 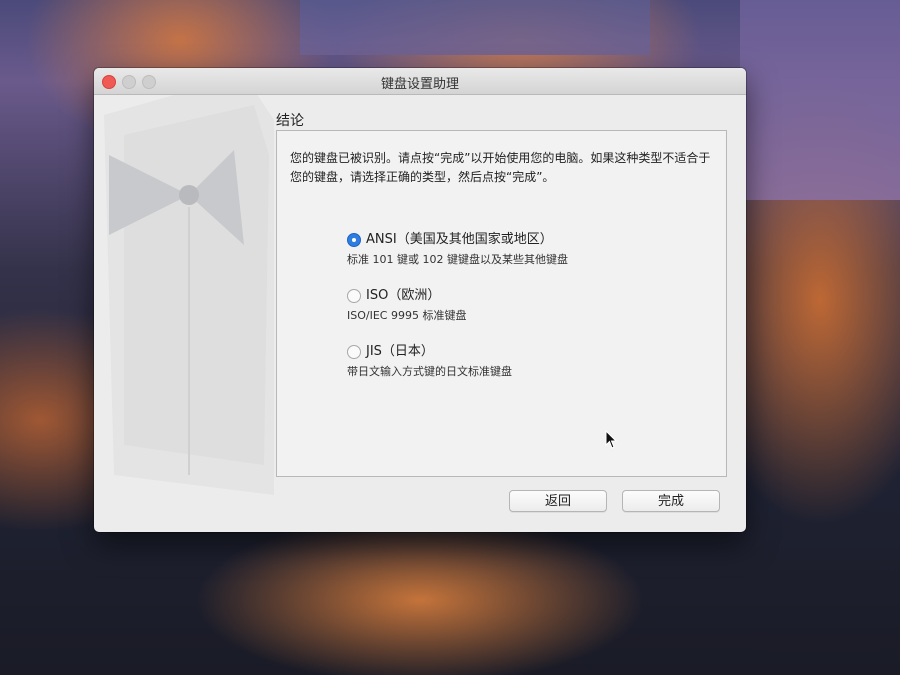 What do you see at coordinates (407, 315) in the screenshot?
I see `option-iso-description: ISO/IEC 9995 标准键盘` at bounding box center [407, 315].